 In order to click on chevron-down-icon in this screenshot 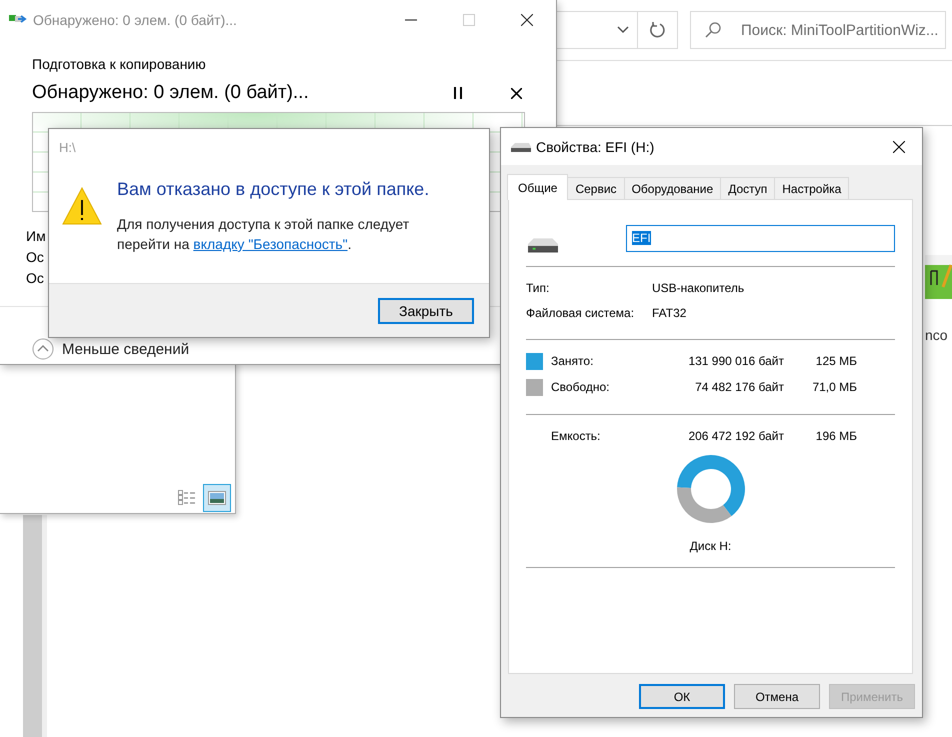, I will do `click(623, 30)`.